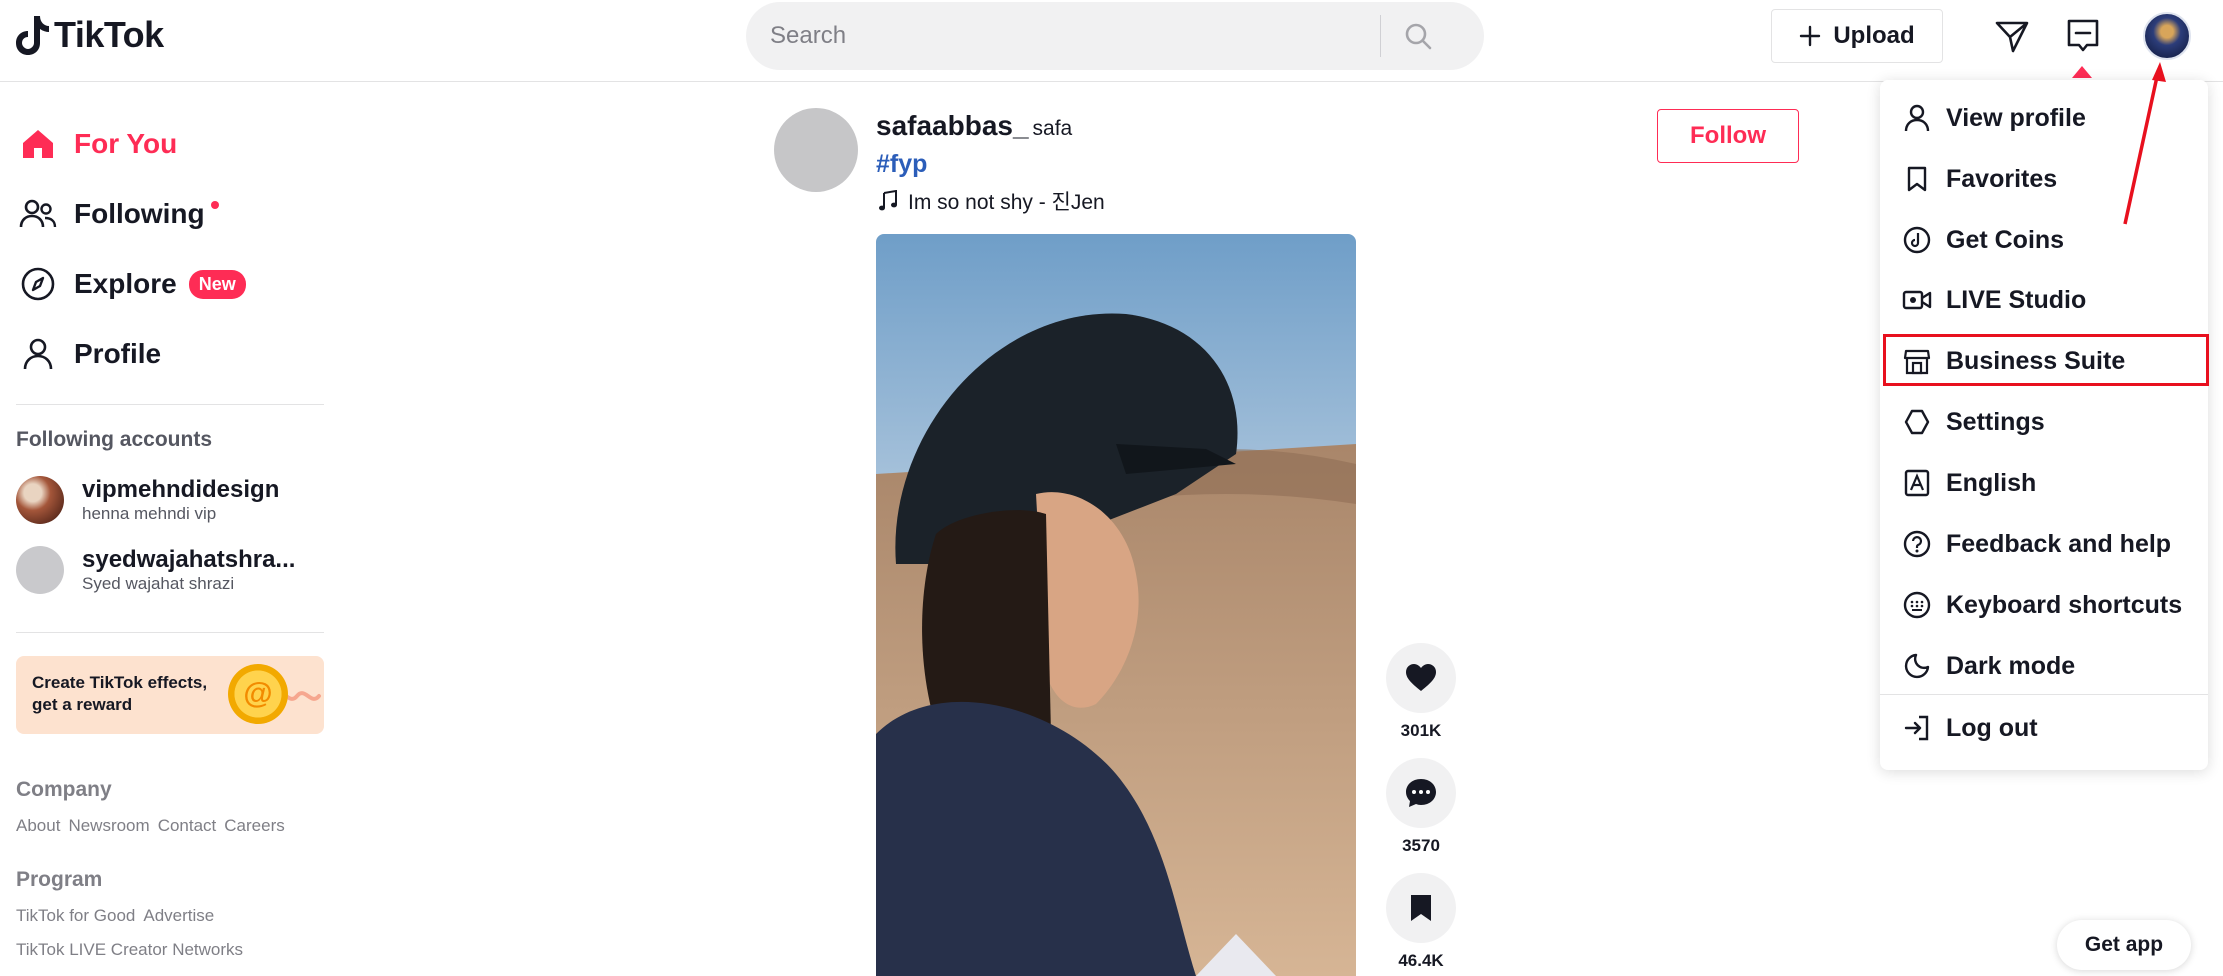 This screenshot has width=2223, height=976. I want to click on nav-following-label: Following, so click(139, 213).